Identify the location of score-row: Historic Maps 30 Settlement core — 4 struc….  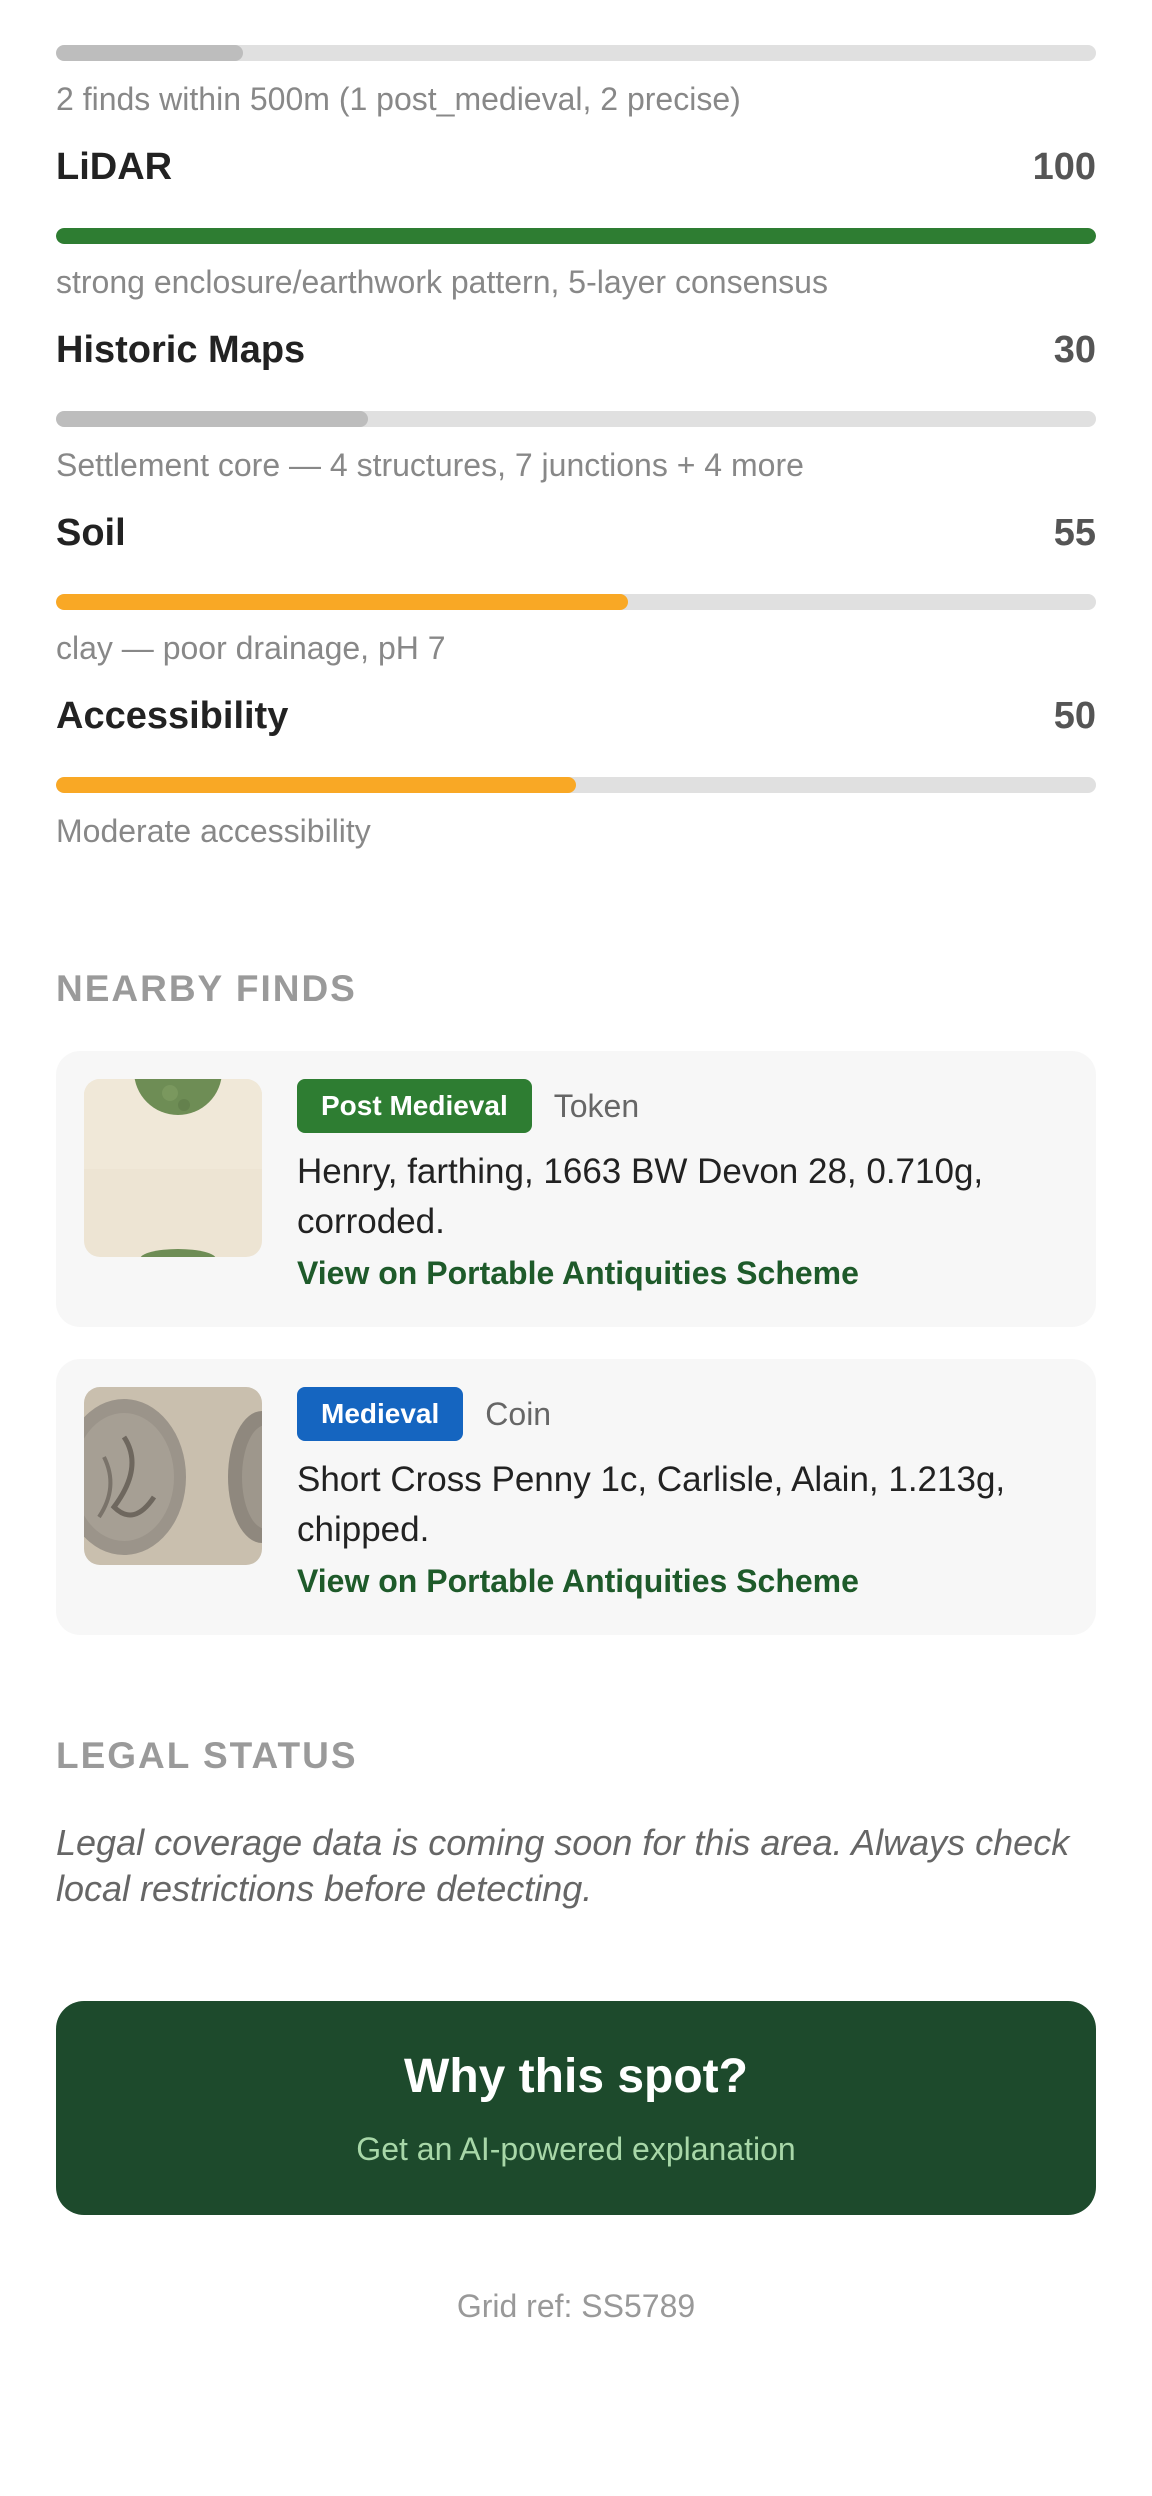
(576, 420).